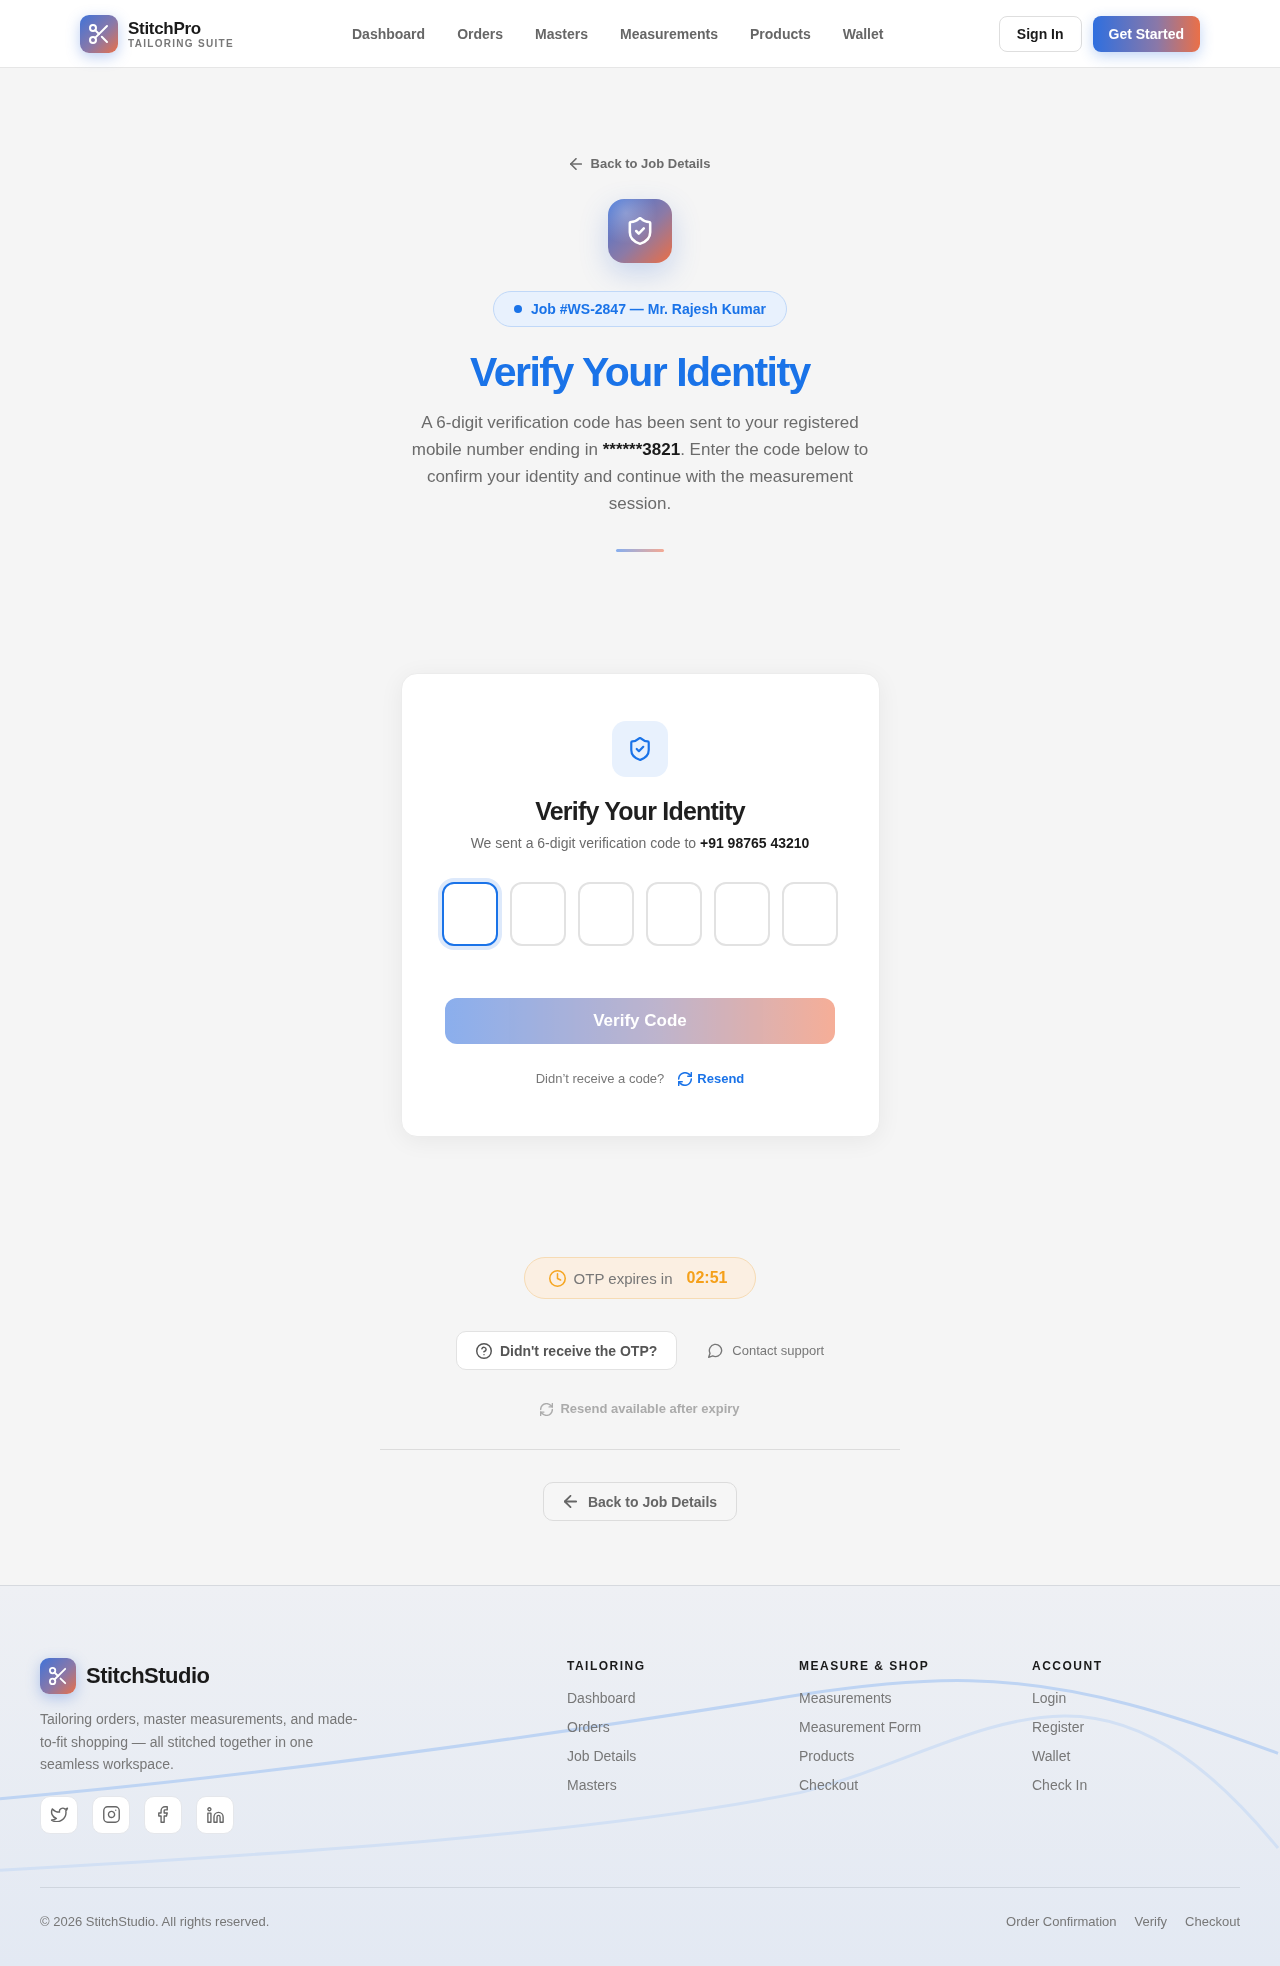 The height and width of the screenshot is (1966, 1280). What do you see at coordinates (766, 1350) in the screenshot?
I see `contact-support-link: Contact support` at bounding box center [766, 1350].